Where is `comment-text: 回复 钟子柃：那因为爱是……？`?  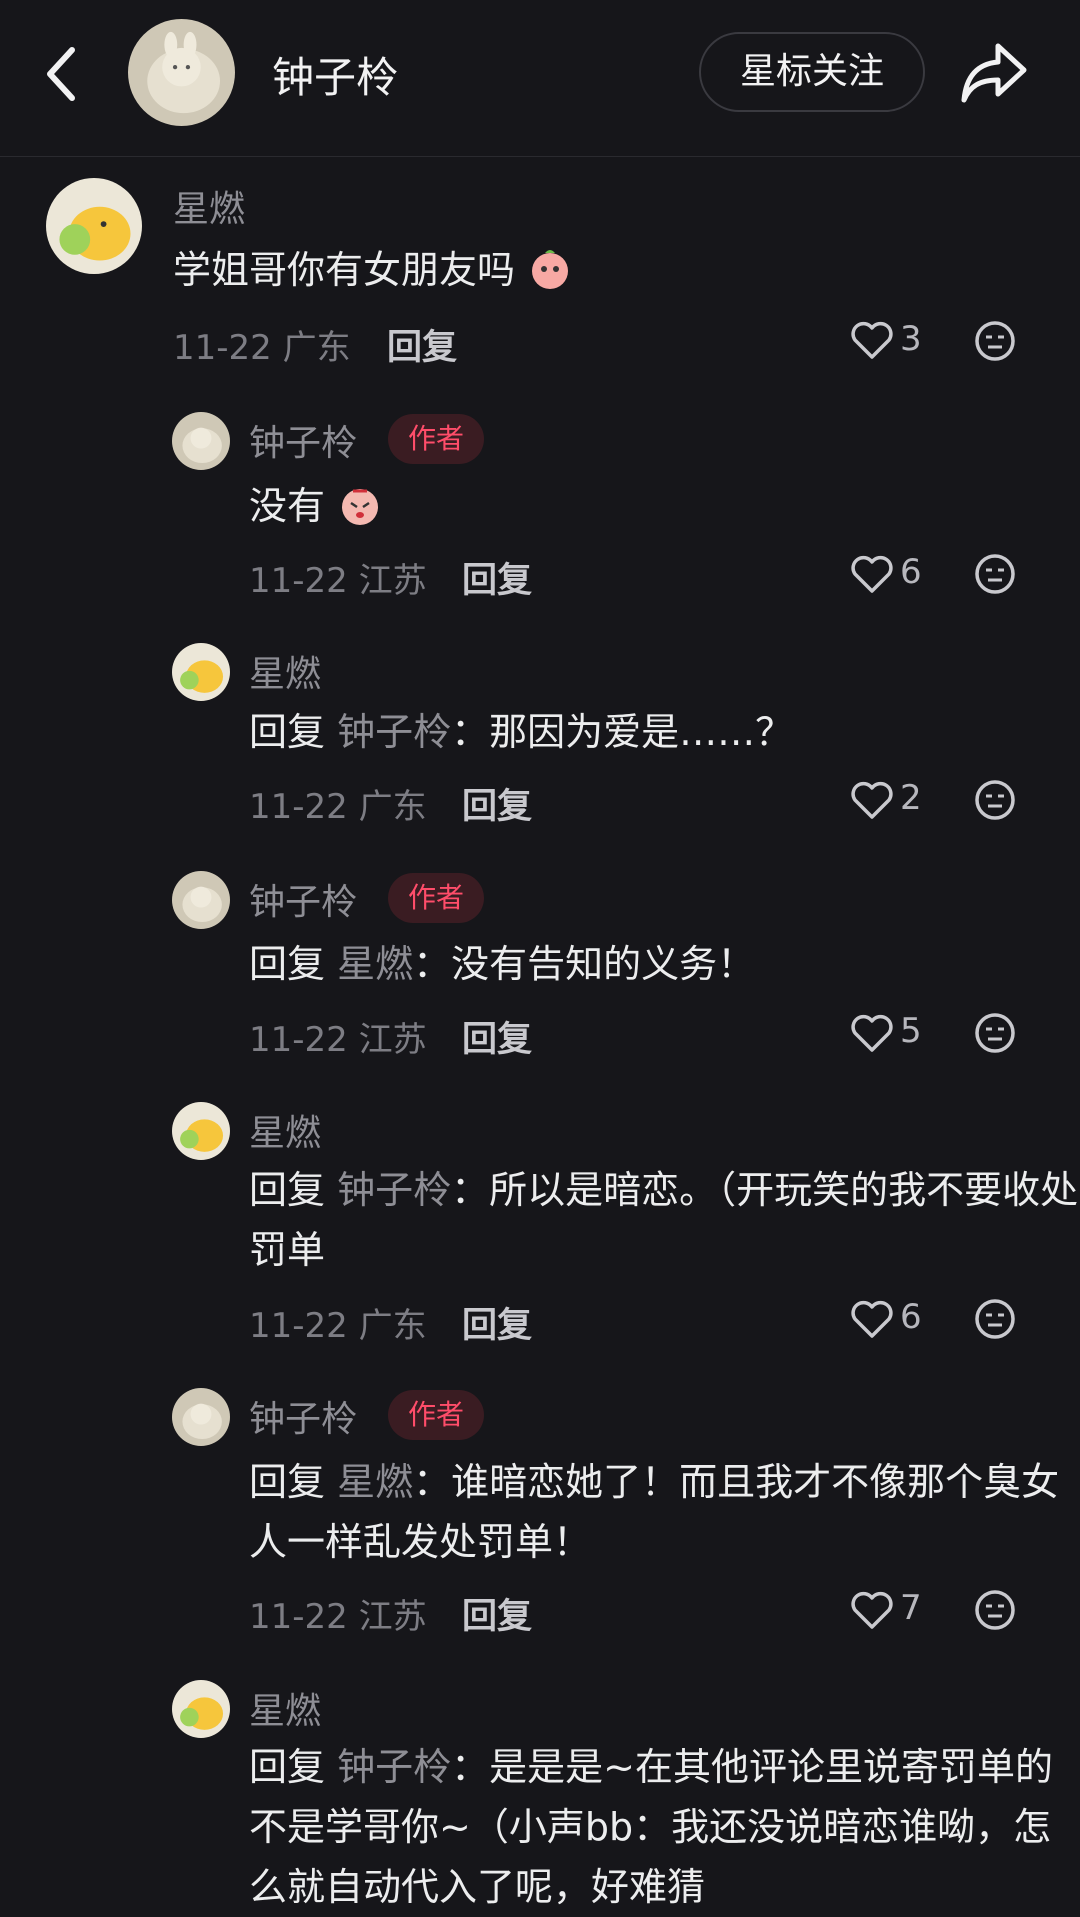
comment-text: 回复 钟子柃：那因为爱是……？ is located at coordinates (521, 732).